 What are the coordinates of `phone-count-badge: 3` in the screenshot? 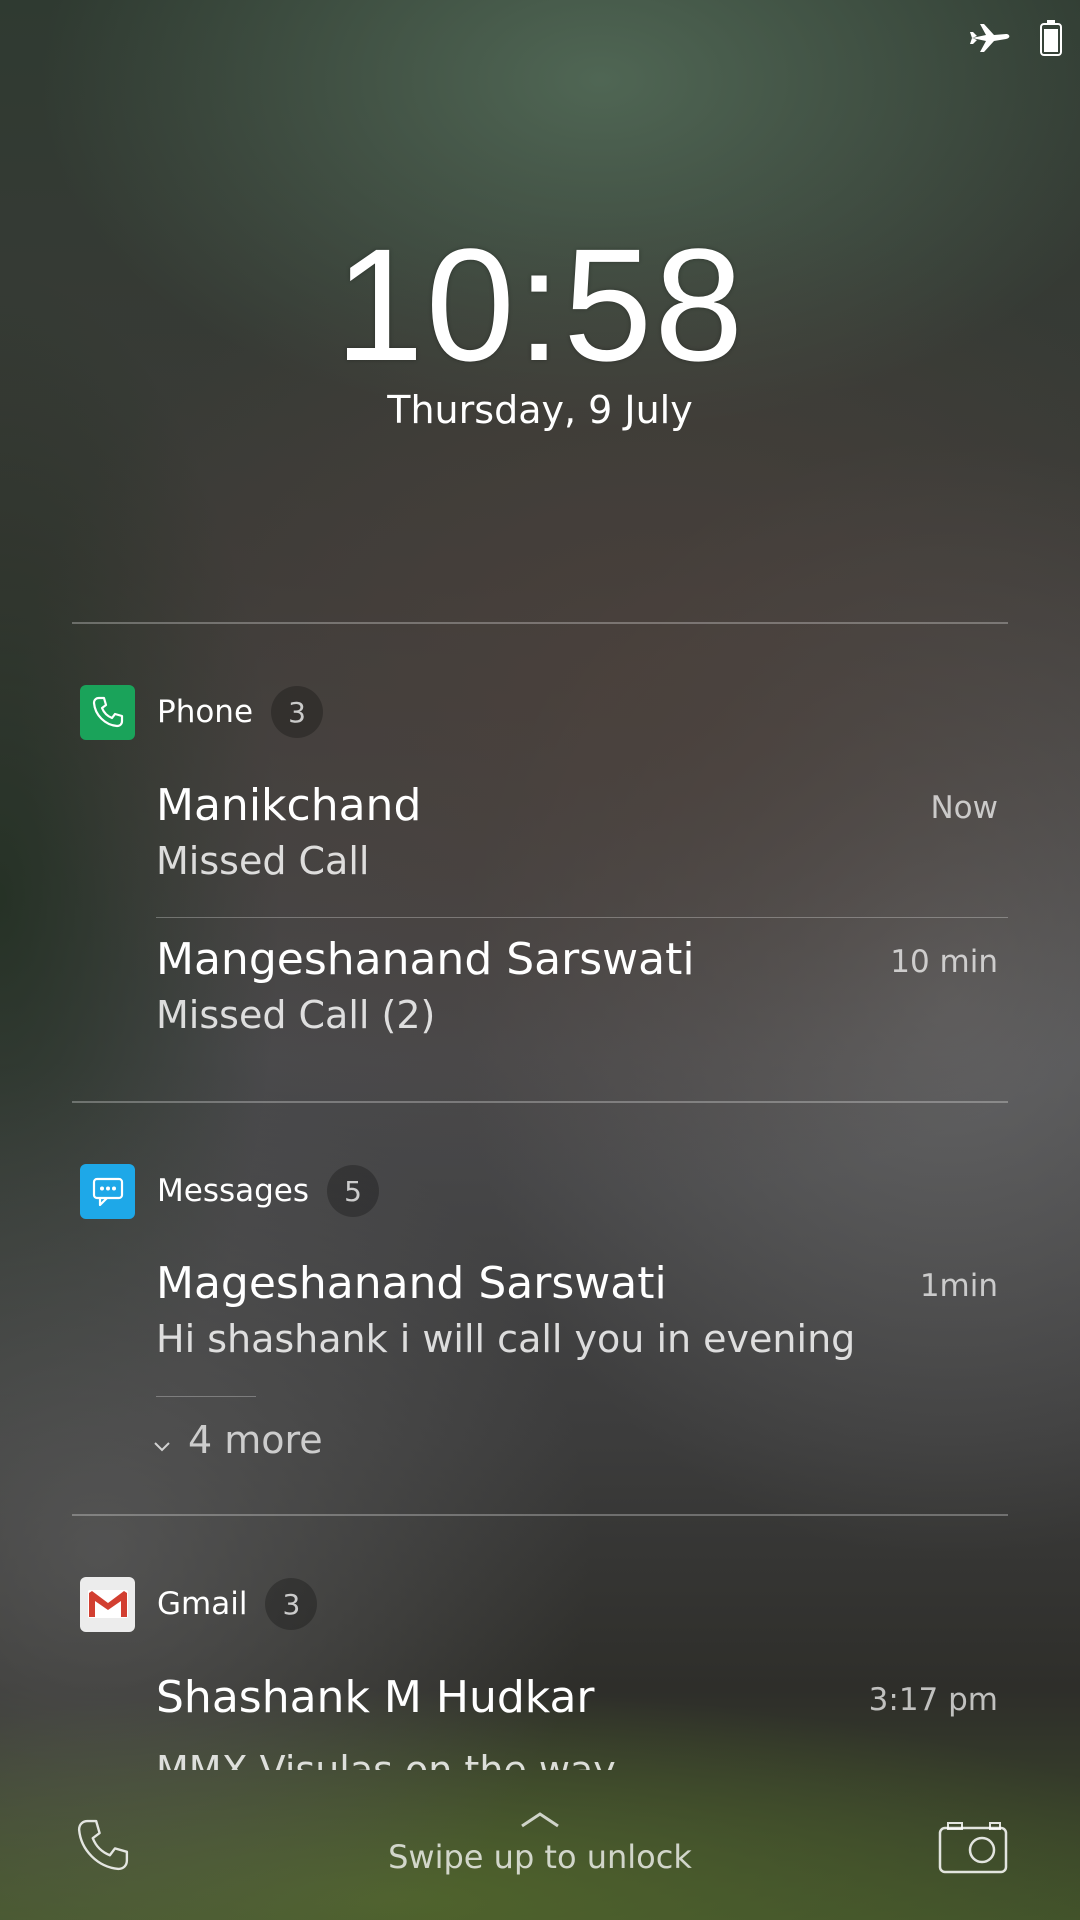 It's located at (297, 712).